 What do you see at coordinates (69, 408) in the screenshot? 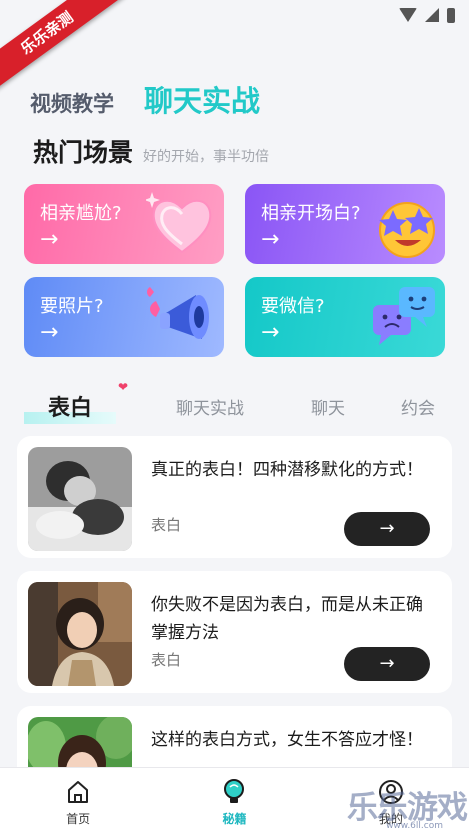
I see `category-label: 表白` at bounding box center [69, 408].